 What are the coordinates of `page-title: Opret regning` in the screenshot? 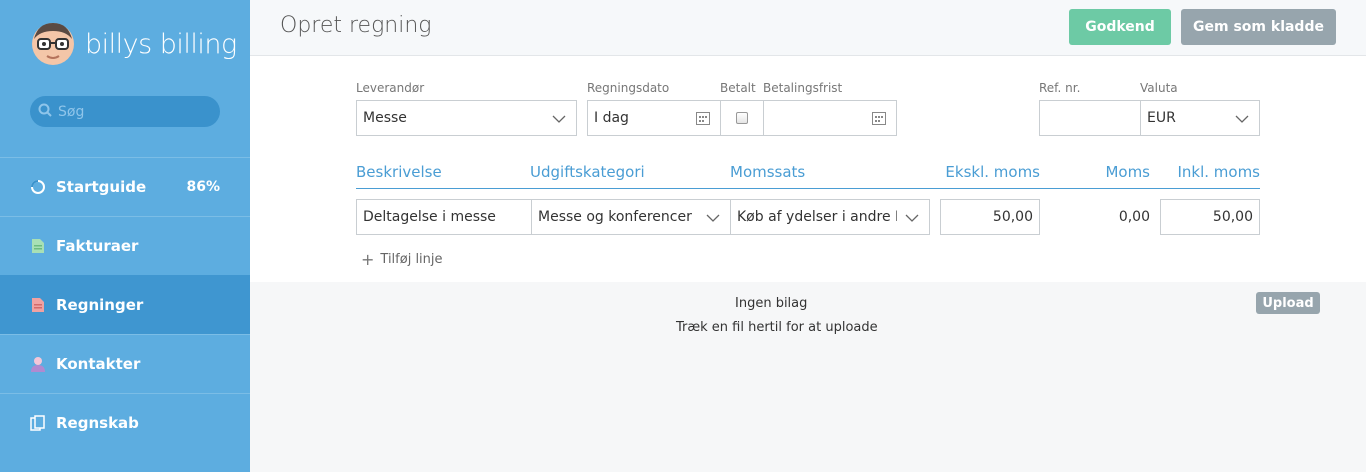 It's located at (356, 25).